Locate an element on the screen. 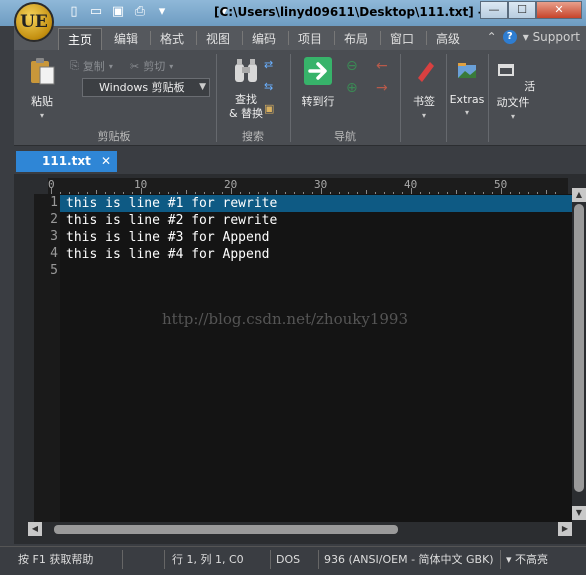 The width and height of the screenshot is (586, 575). vertical-scrollbar: ▲ ▼ is located at coordinates (579, 350).